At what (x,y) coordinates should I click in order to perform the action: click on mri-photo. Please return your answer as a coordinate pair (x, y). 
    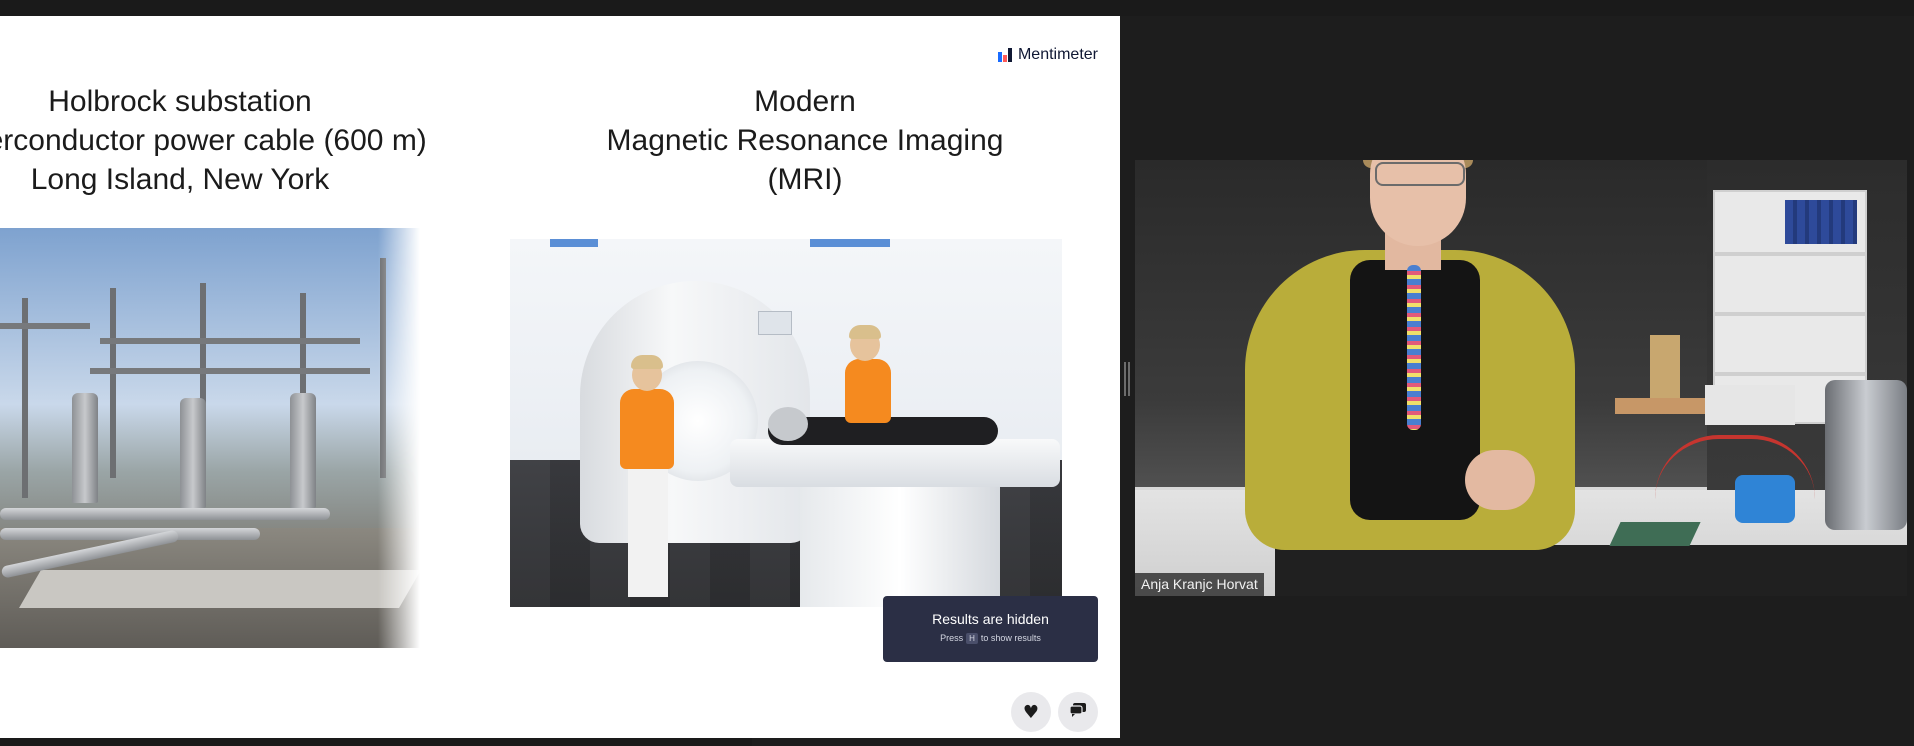
    Looking at the image, I should click on (786, 423).